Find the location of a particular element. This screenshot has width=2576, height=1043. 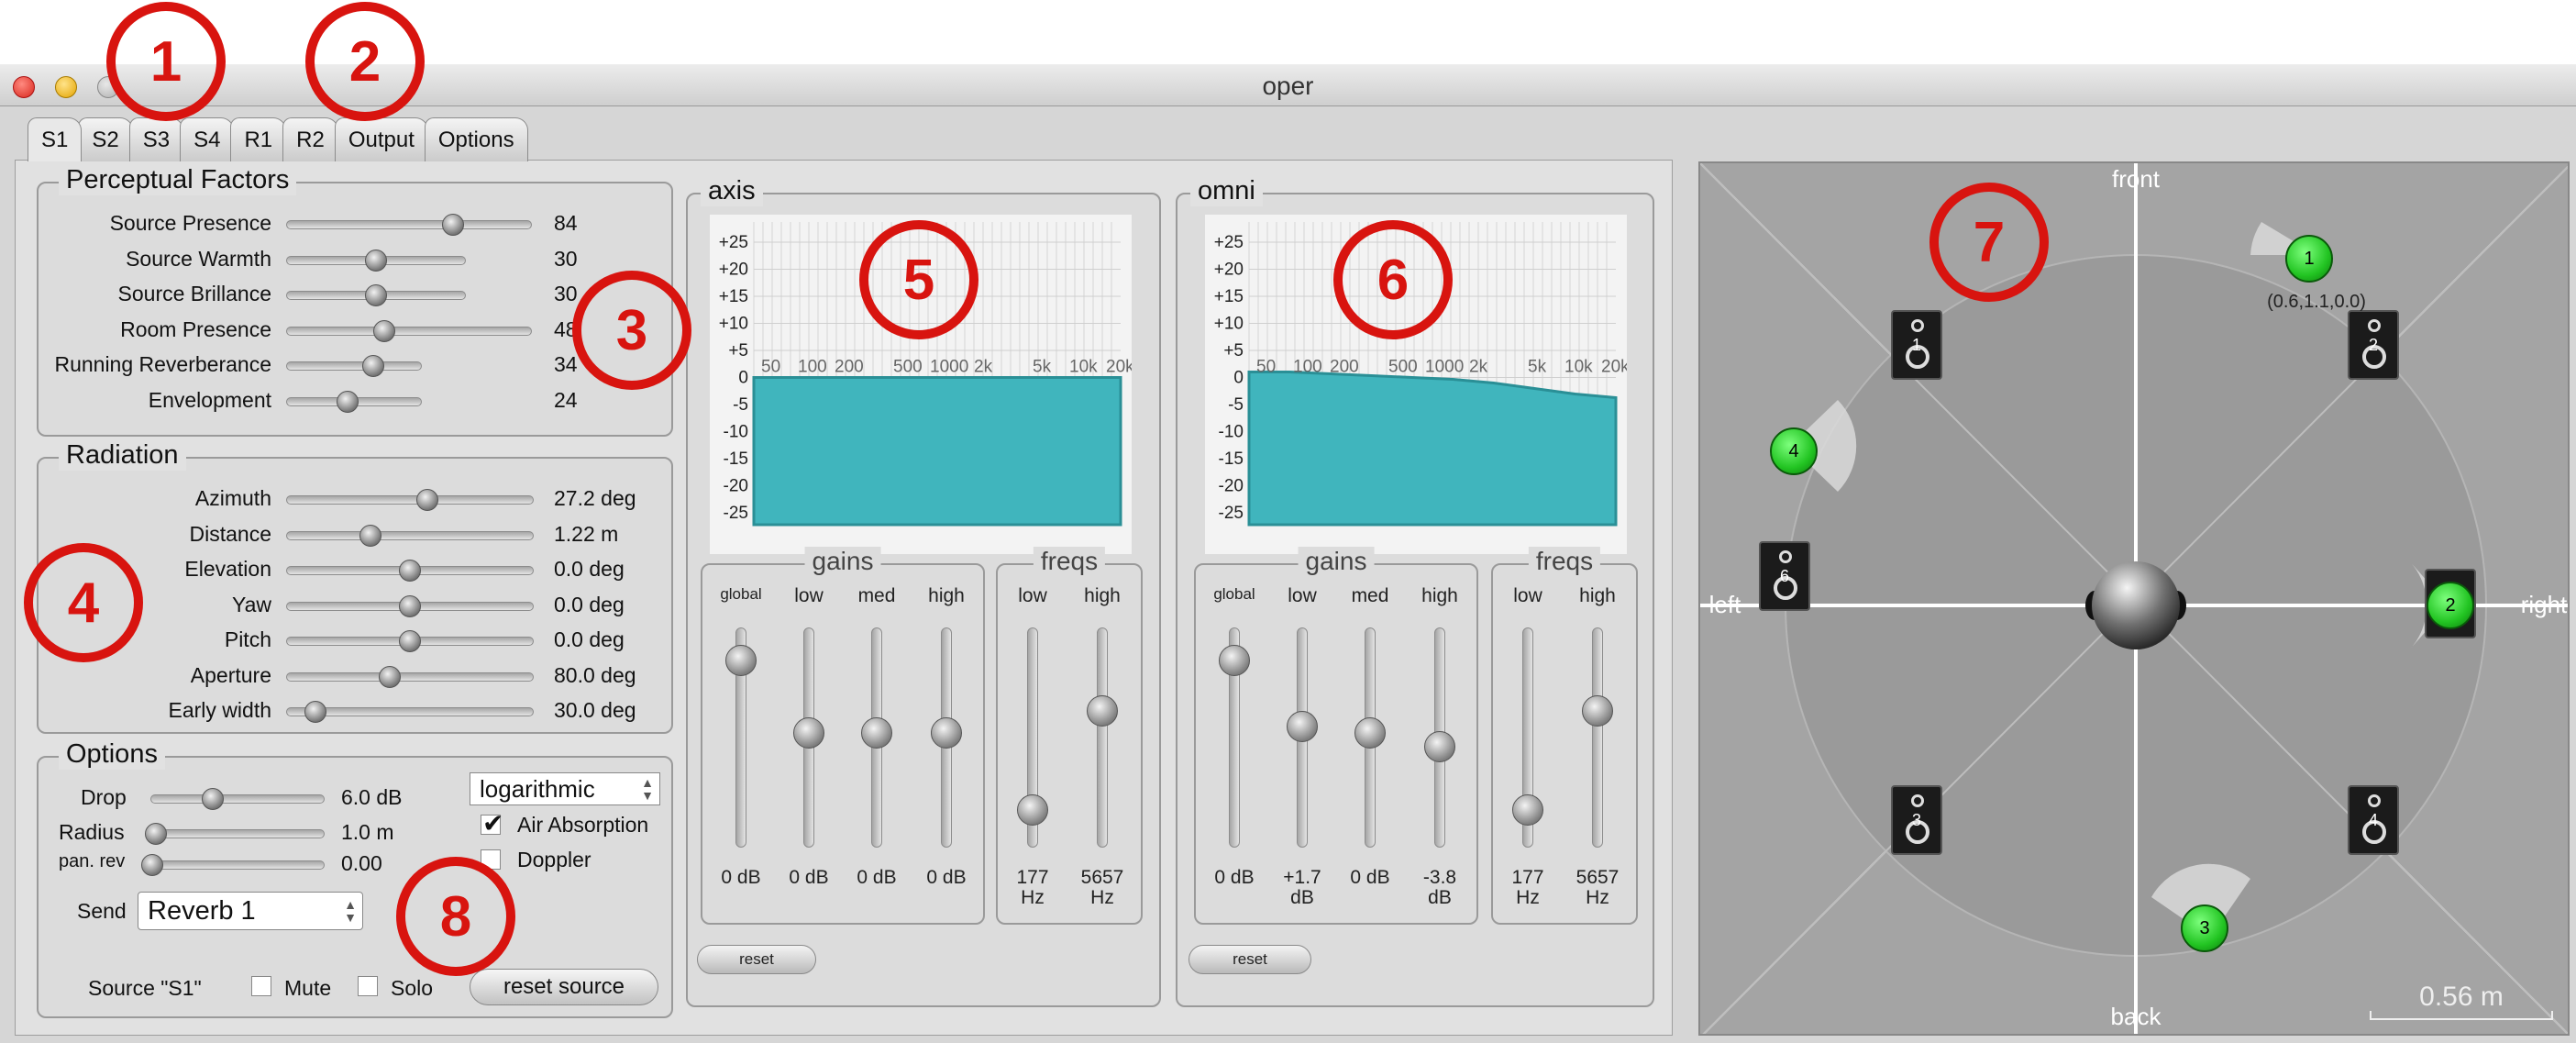

annotation-marker-4: 4 is located at coordinates (83, 602).